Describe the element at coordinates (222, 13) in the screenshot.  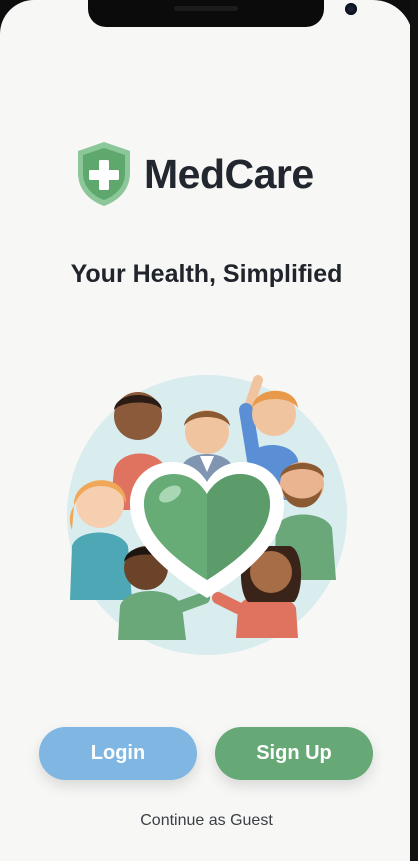
I see `device-notch` at that location.